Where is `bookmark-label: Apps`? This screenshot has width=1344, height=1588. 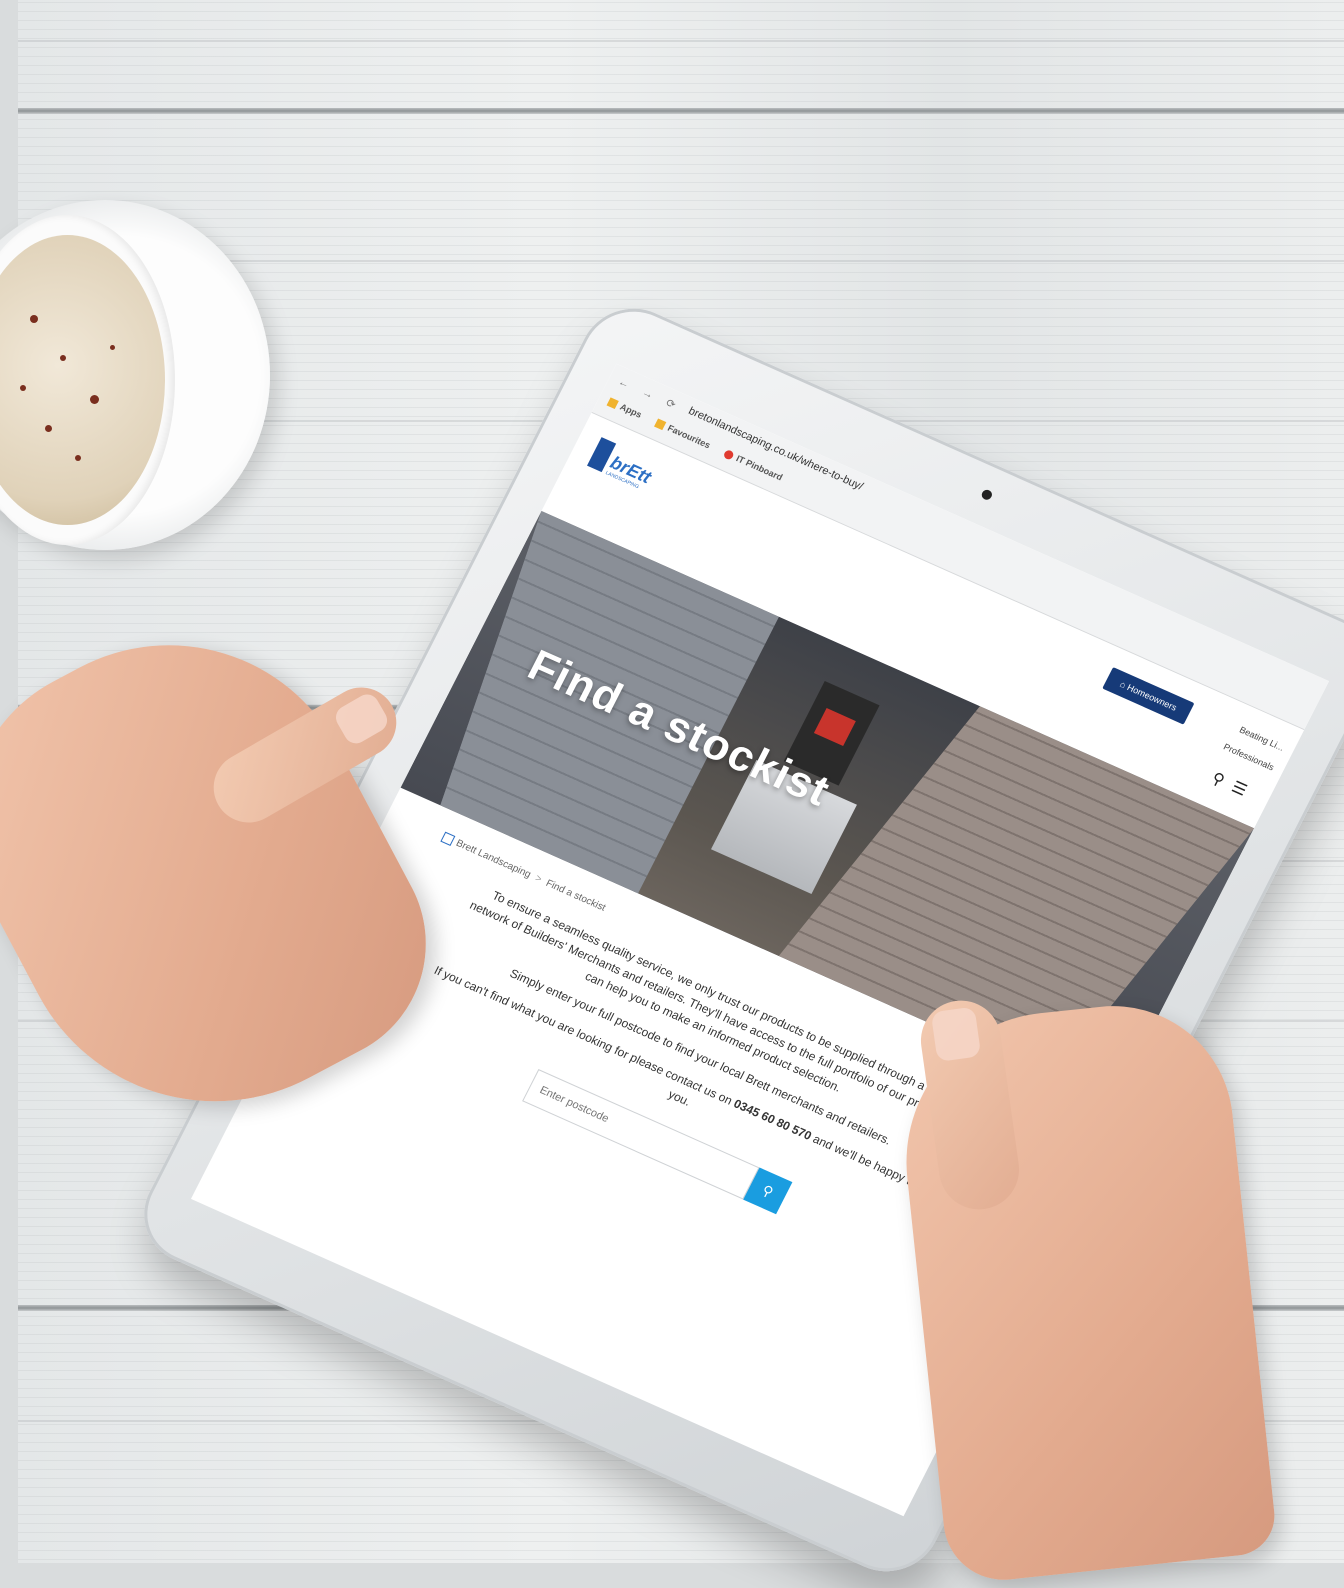
bookmark-label: Apps is located at coordinates (631, 410).